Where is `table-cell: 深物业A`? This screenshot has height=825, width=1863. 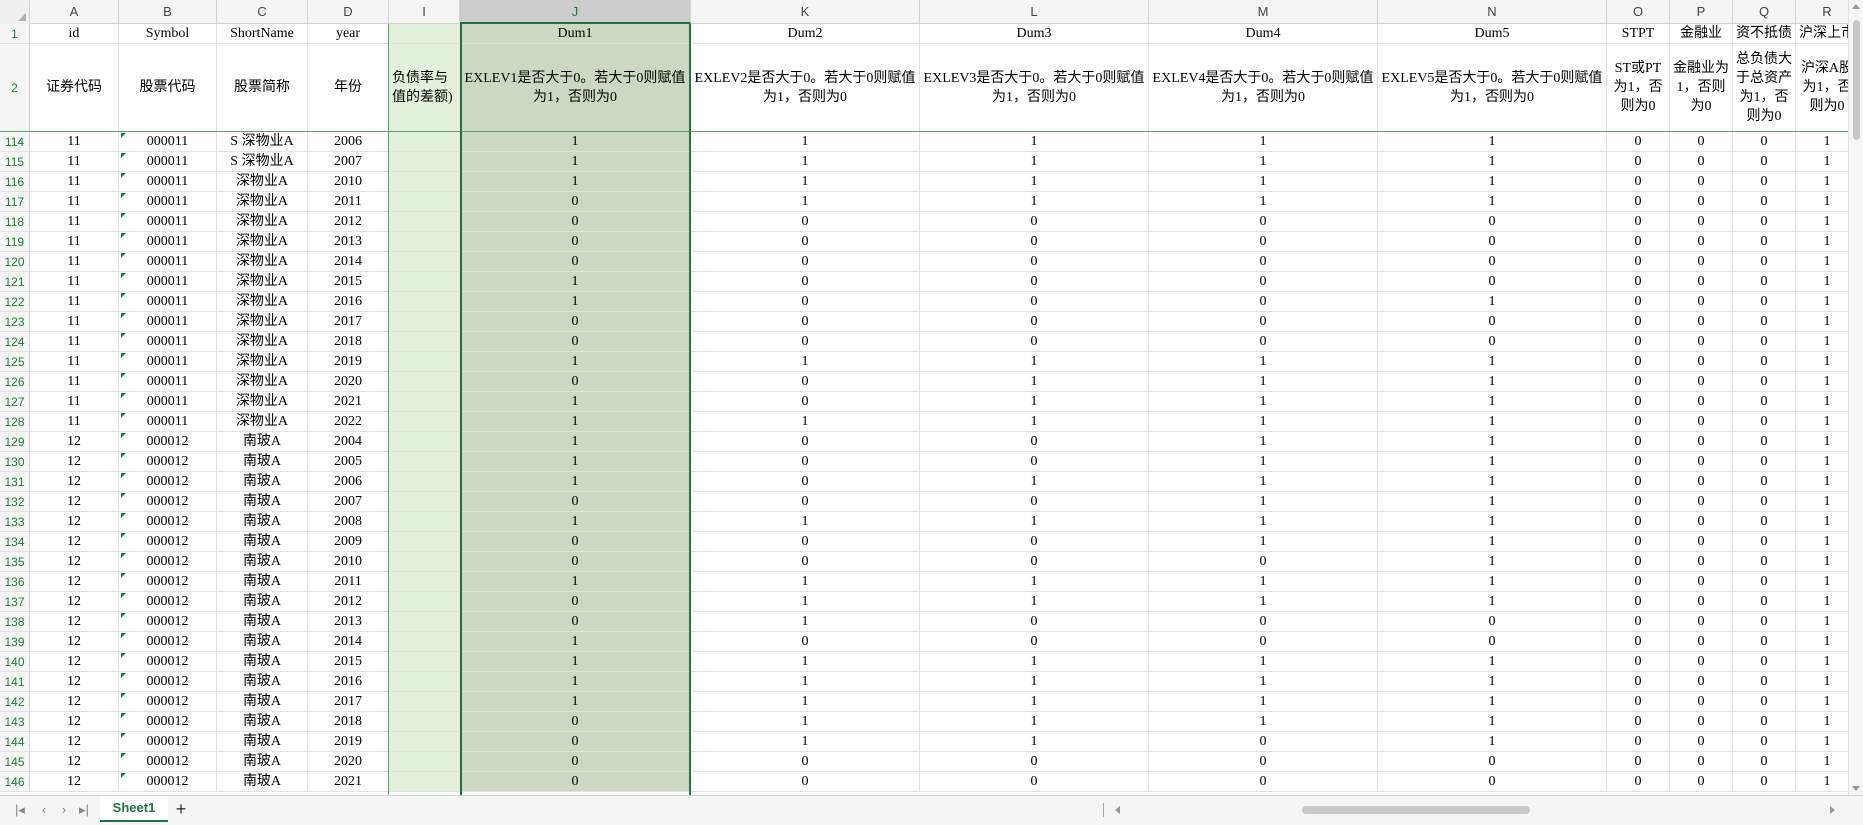 table-cell: 深物业A is located at coordinates (262, 302).